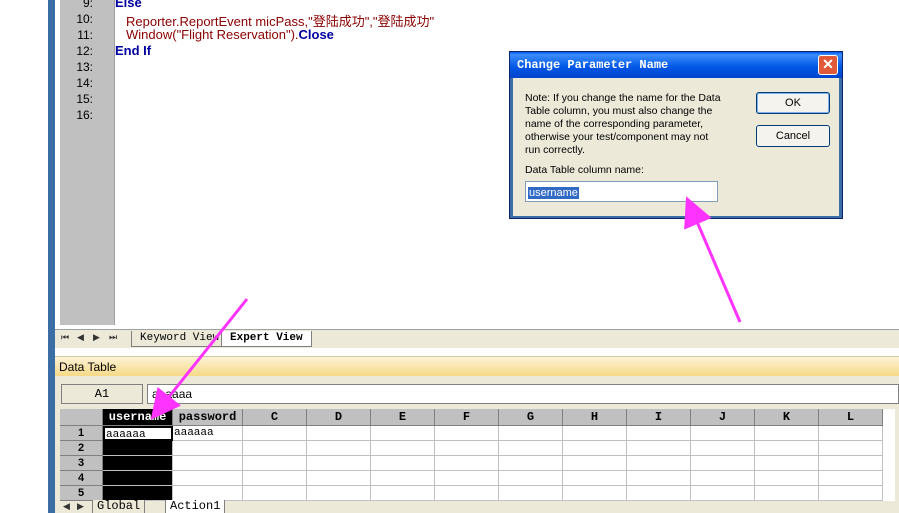  Describe the element at coordinates (723, 417) in the screenshot. I see `column-header: J` at that location.